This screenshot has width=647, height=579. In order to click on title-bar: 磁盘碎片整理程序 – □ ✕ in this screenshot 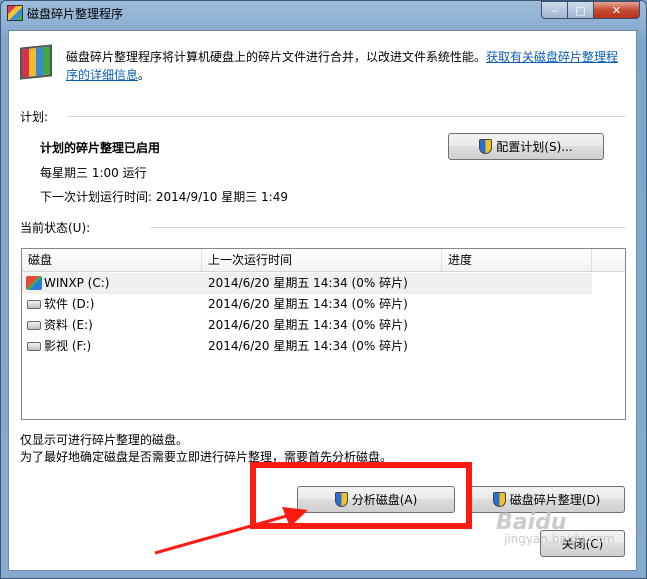, I will do `click(323, 13)`.